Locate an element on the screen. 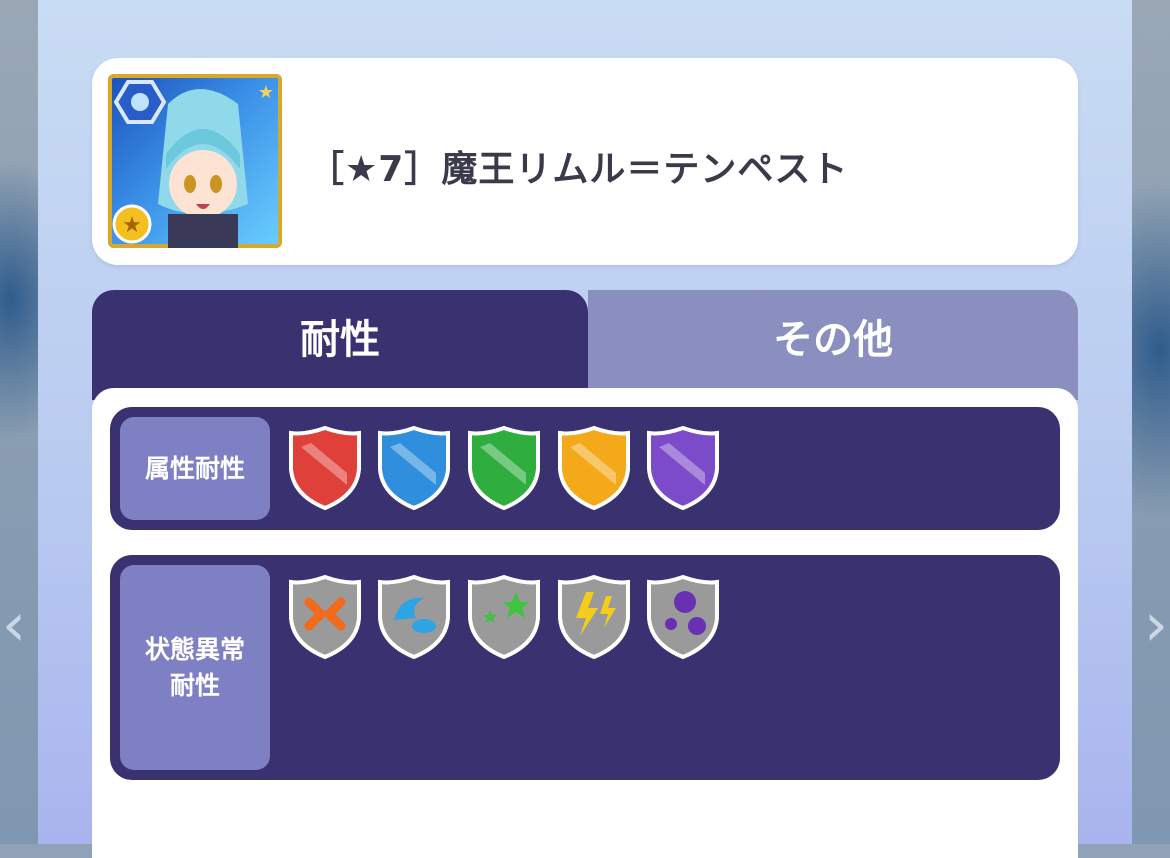 This screenshot has height=858, width=1170. anger-shield-icon is located at coordinates (325, 617).